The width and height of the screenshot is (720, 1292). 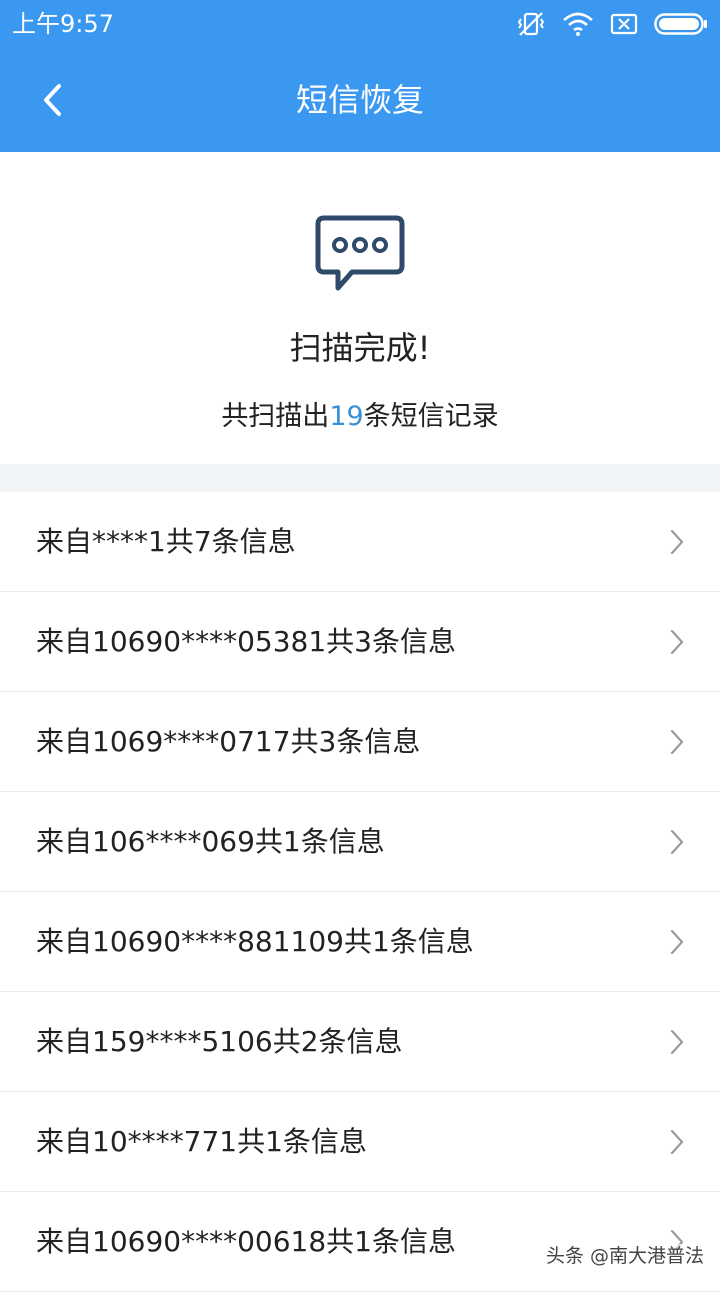 I want to click on wifi-icon, so click(x=578, y=24).